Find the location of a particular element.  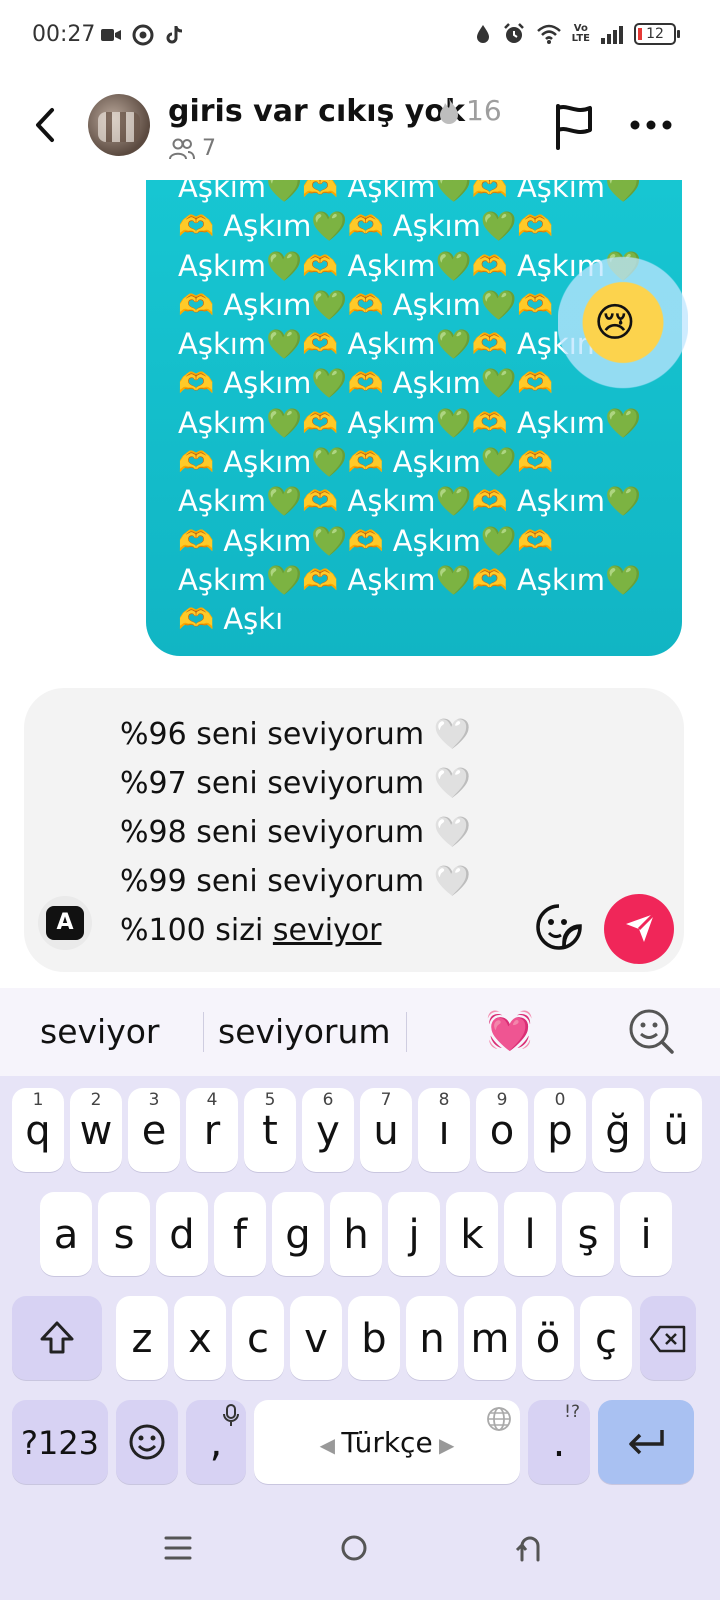

text-style-button: A is located at coordinates (65, 923).